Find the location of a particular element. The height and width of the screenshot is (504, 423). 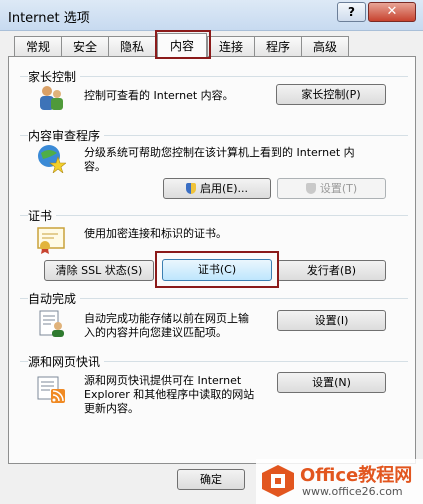

advisor-settings-label: 设置(T) is located at coordinates (338, 188).